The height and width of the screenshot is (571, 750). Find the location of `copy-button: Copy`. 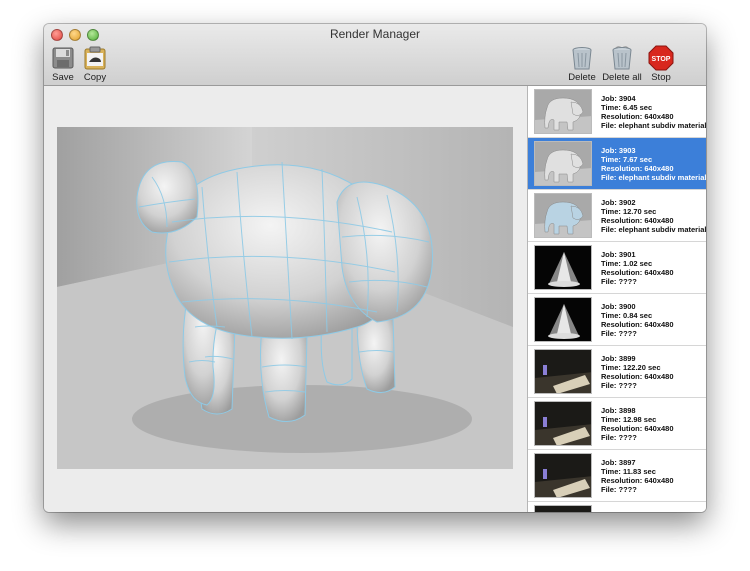

copy-button: Copy is located at coordinates (95, 64).